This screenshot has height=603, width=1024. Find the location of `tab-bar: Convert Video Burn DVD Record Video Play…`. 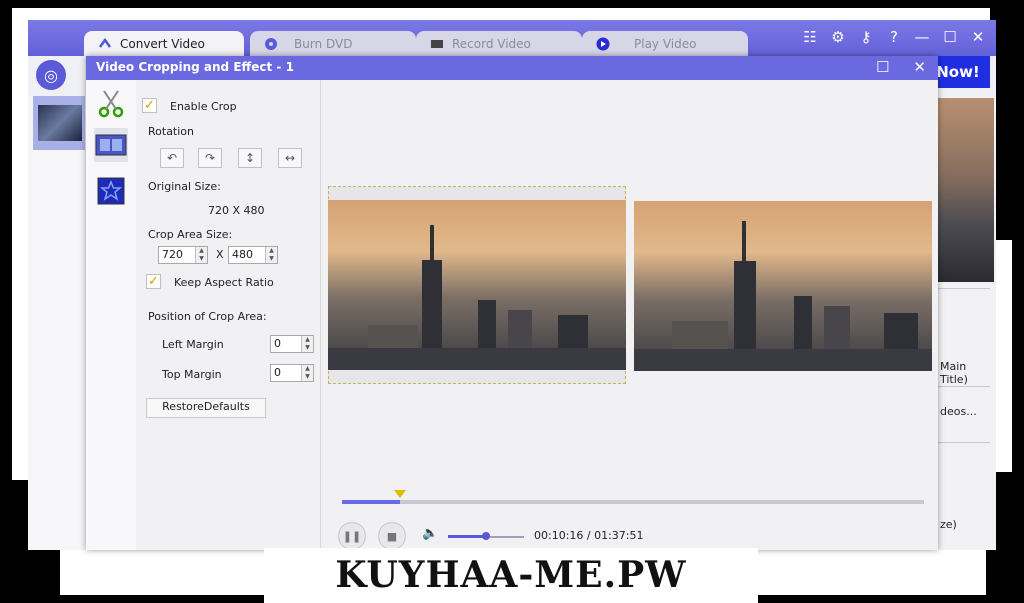

tab-bar: Convert Video Burn DVD Record Video Play… is located at coordinates (512, 38).